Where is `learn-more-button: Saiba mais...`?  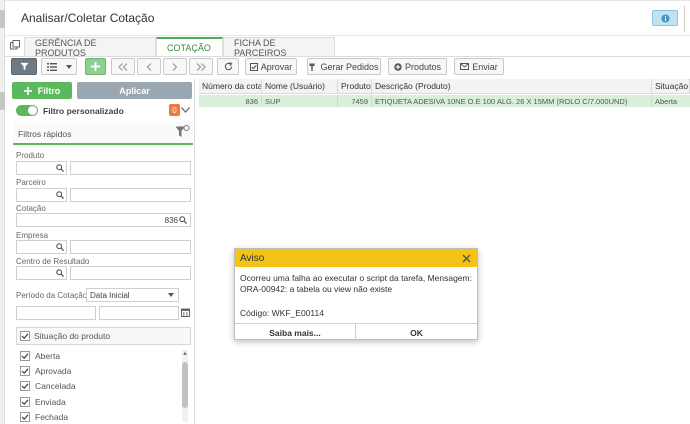
learn-more-button: Saiba mais... is located at coordinates (295, 332).